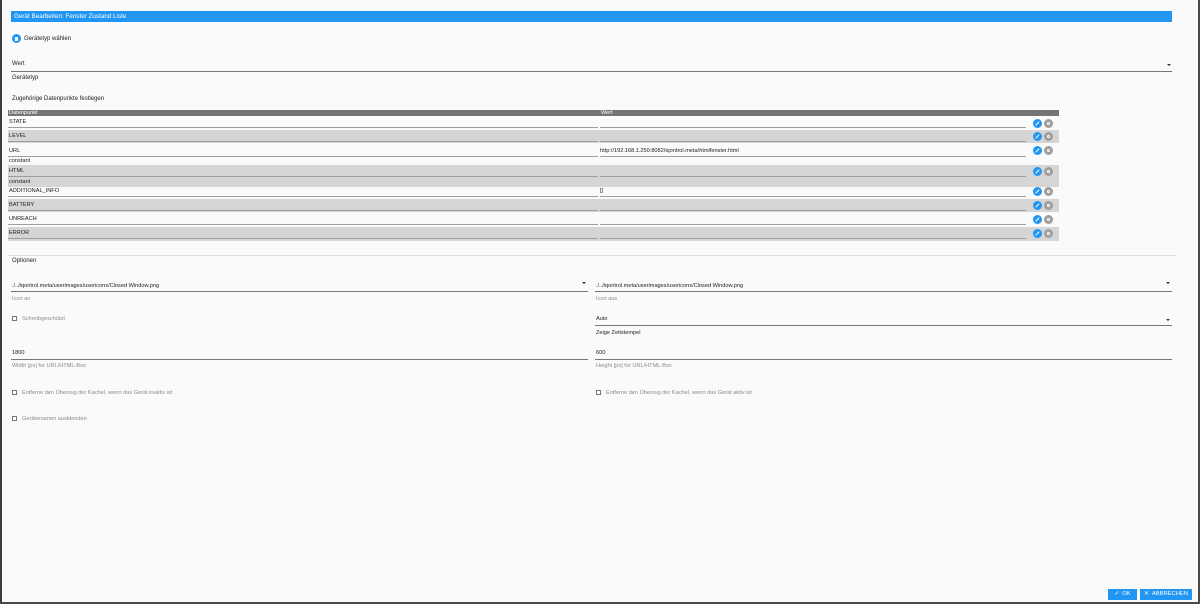 The width and height of the screenshot is (1200, 604). Describe the element at coordinates (1166, 594) in the screenshot. I see `cancel-button: ✕ ABBRECHEN` at that location.